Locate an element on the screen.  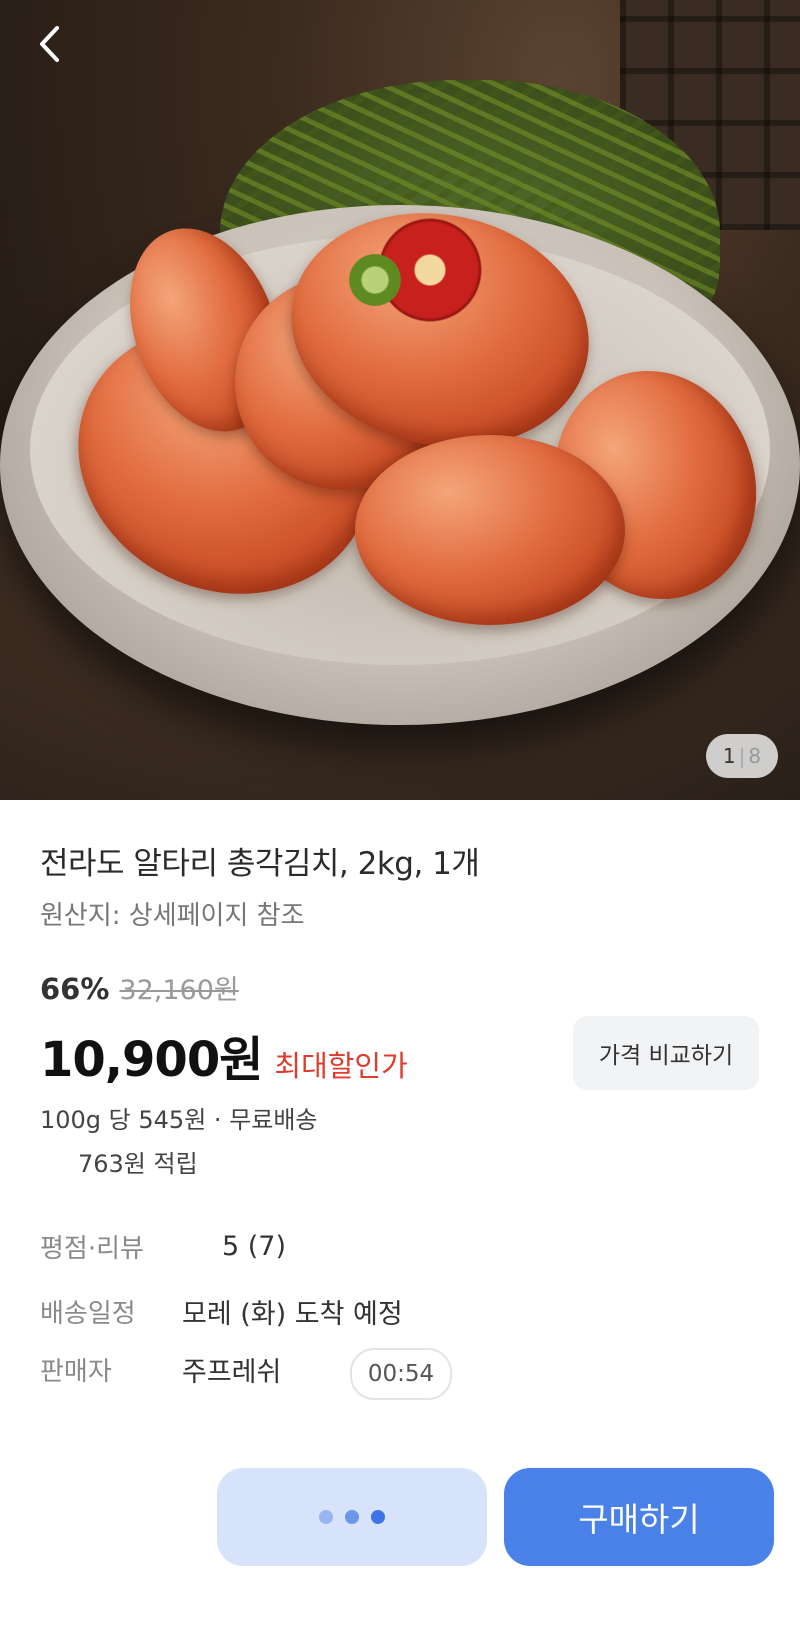
radish-piece is located at coordinates (490, 530).